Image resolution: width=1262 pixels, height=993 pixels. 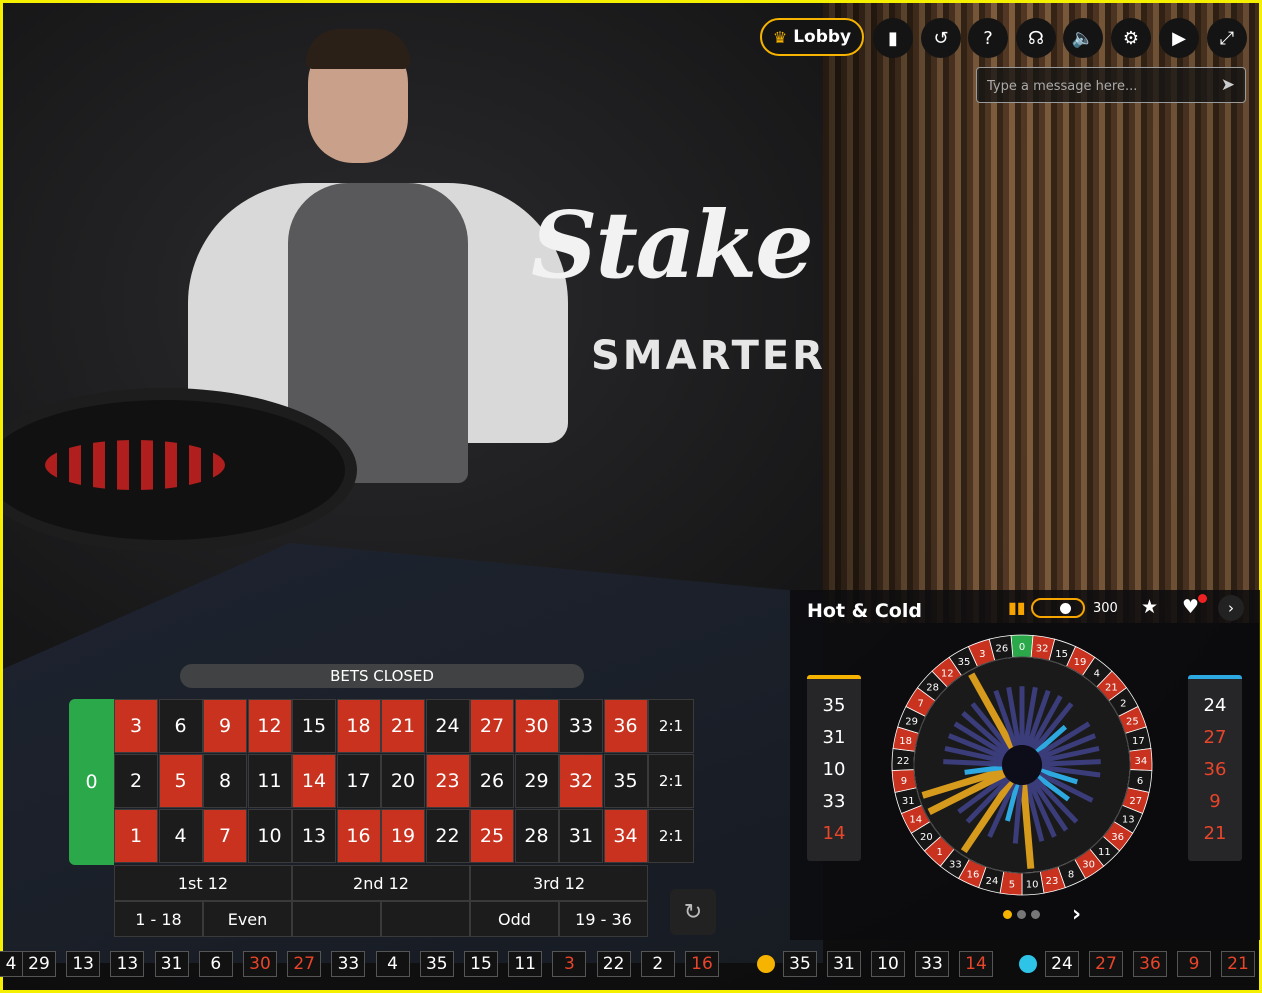 What do you see at coordinates (834, 769) in the screenshot?
I see `hot-cold-number: 10` at bounding box center [834, 769].